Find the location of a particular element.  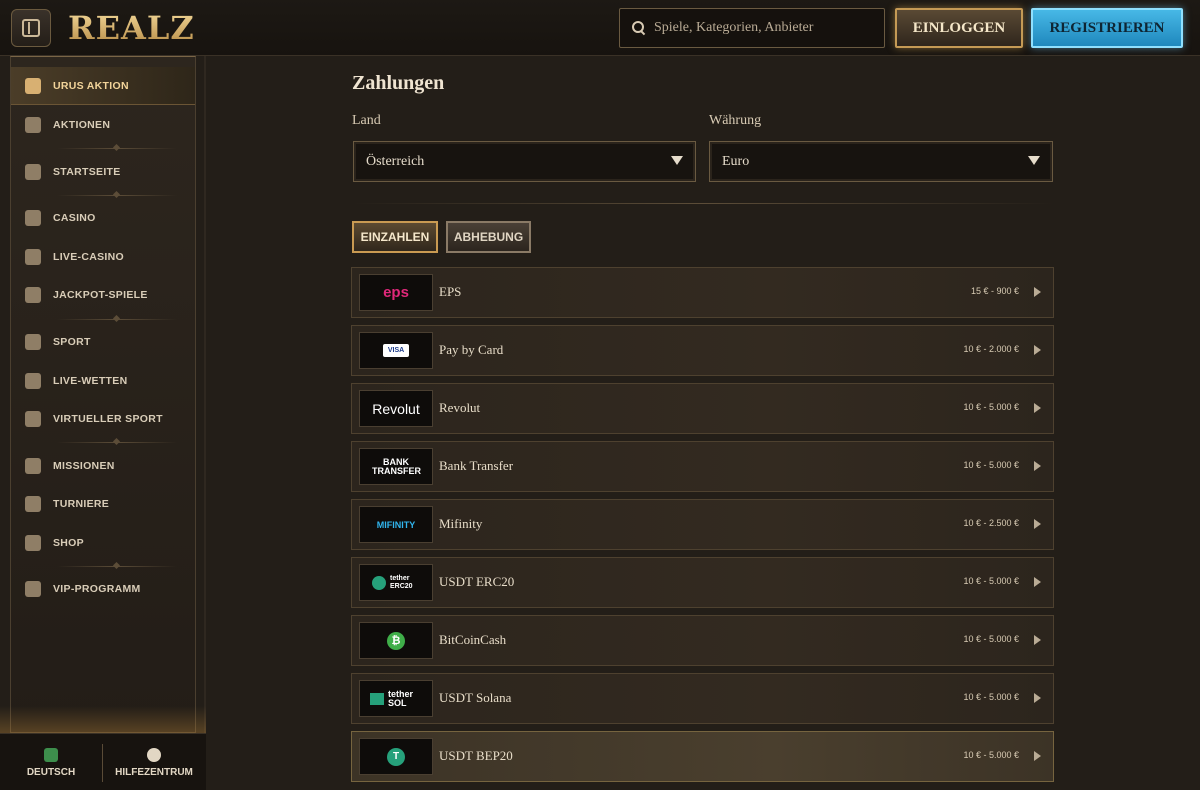

clover-icon is located at coordinates (33, 295).